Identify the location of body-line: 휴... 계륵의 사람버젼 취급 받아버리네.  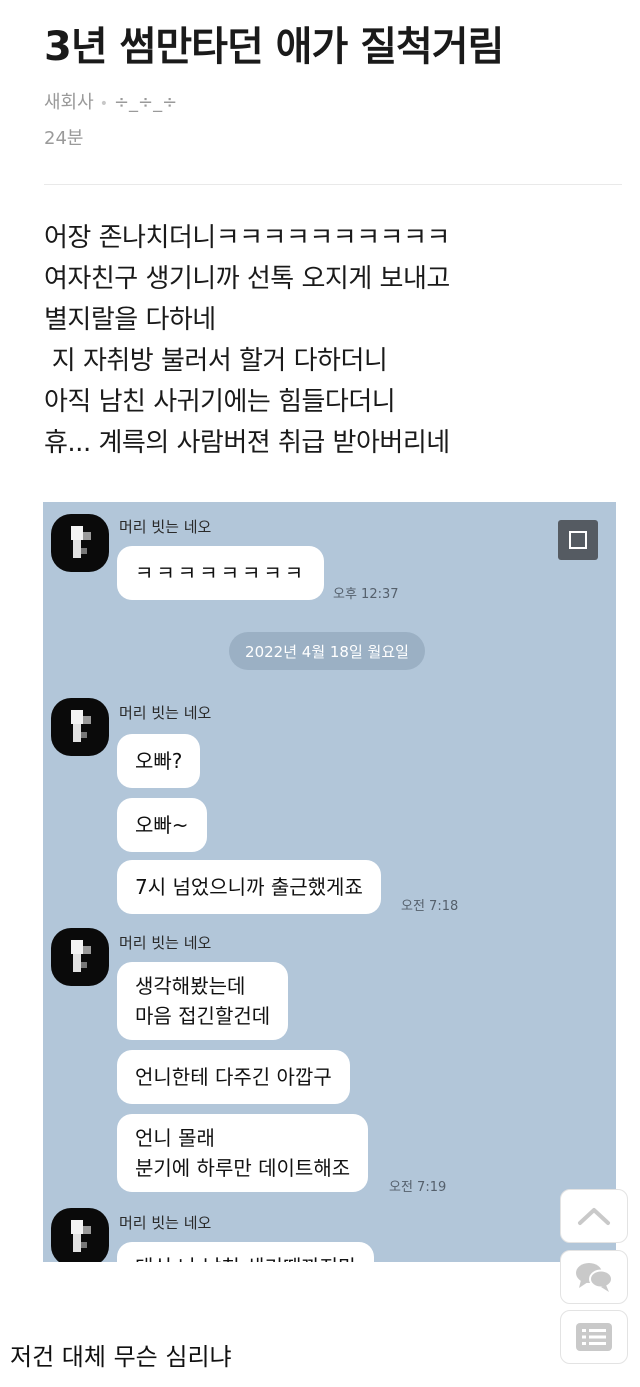
(247, 443).